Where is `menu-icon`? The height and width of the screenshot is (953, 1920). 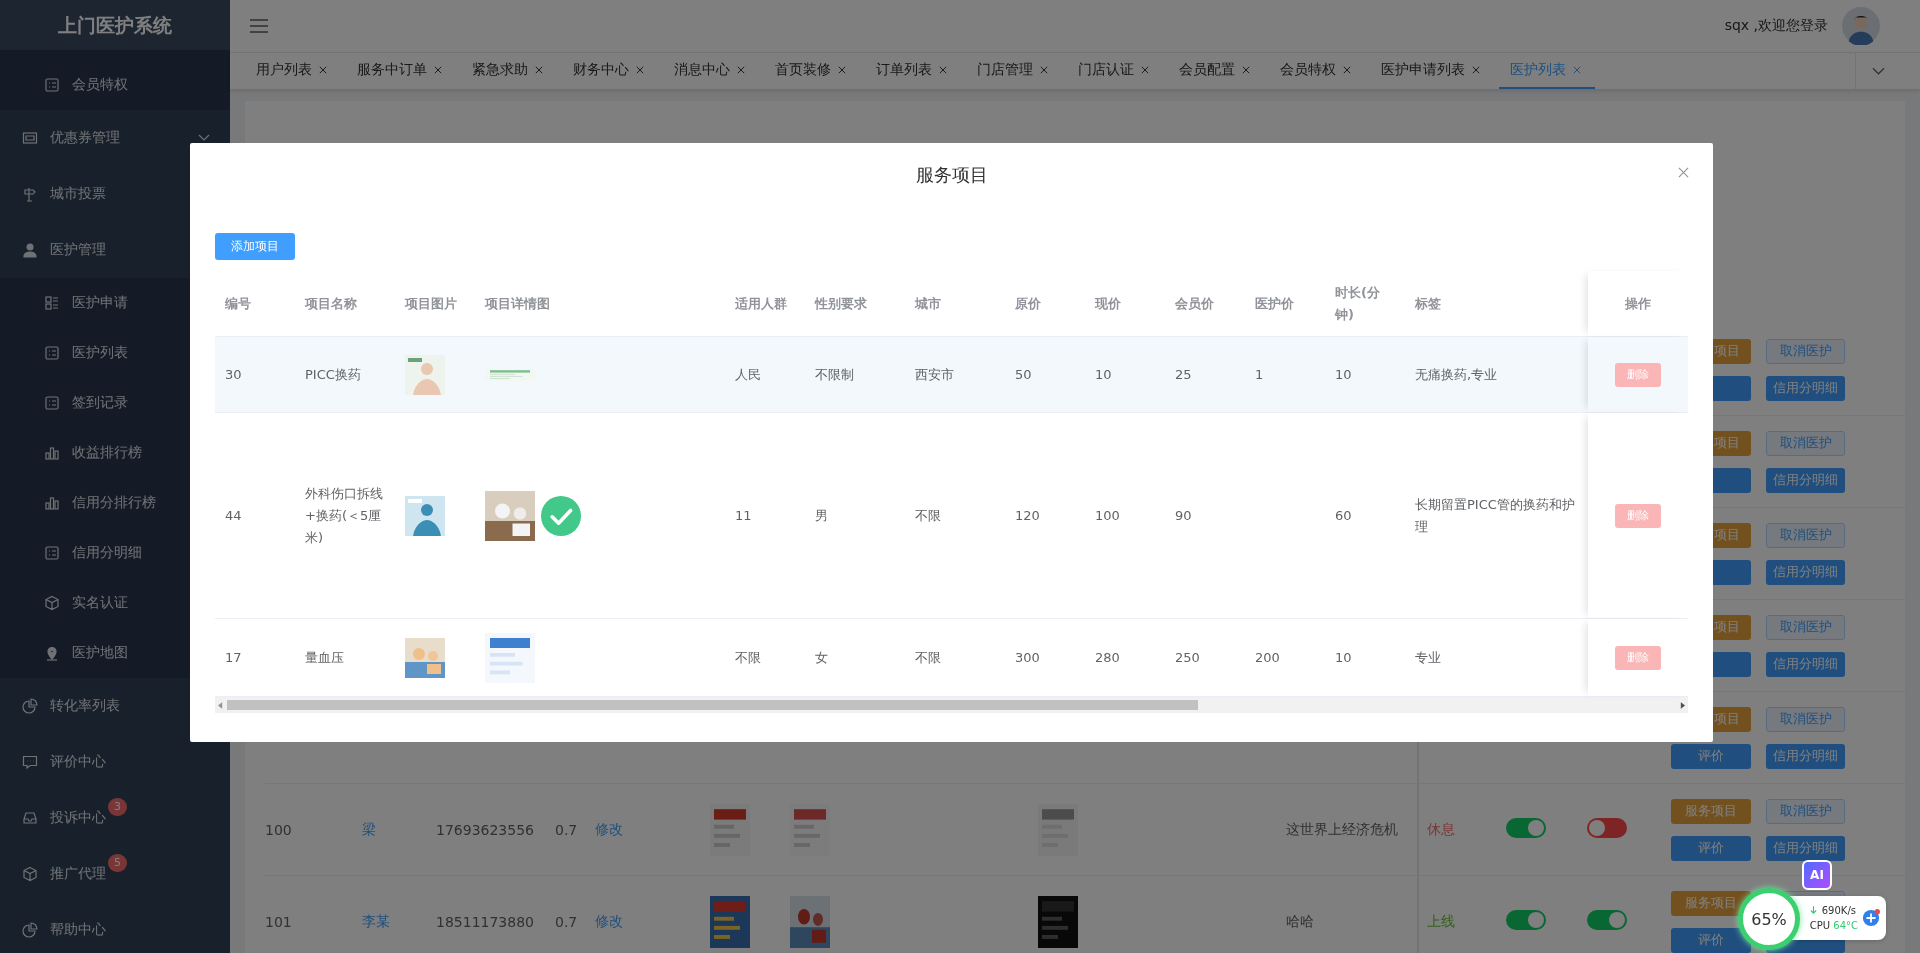 menu-icon is located at coordinates (259, 26).